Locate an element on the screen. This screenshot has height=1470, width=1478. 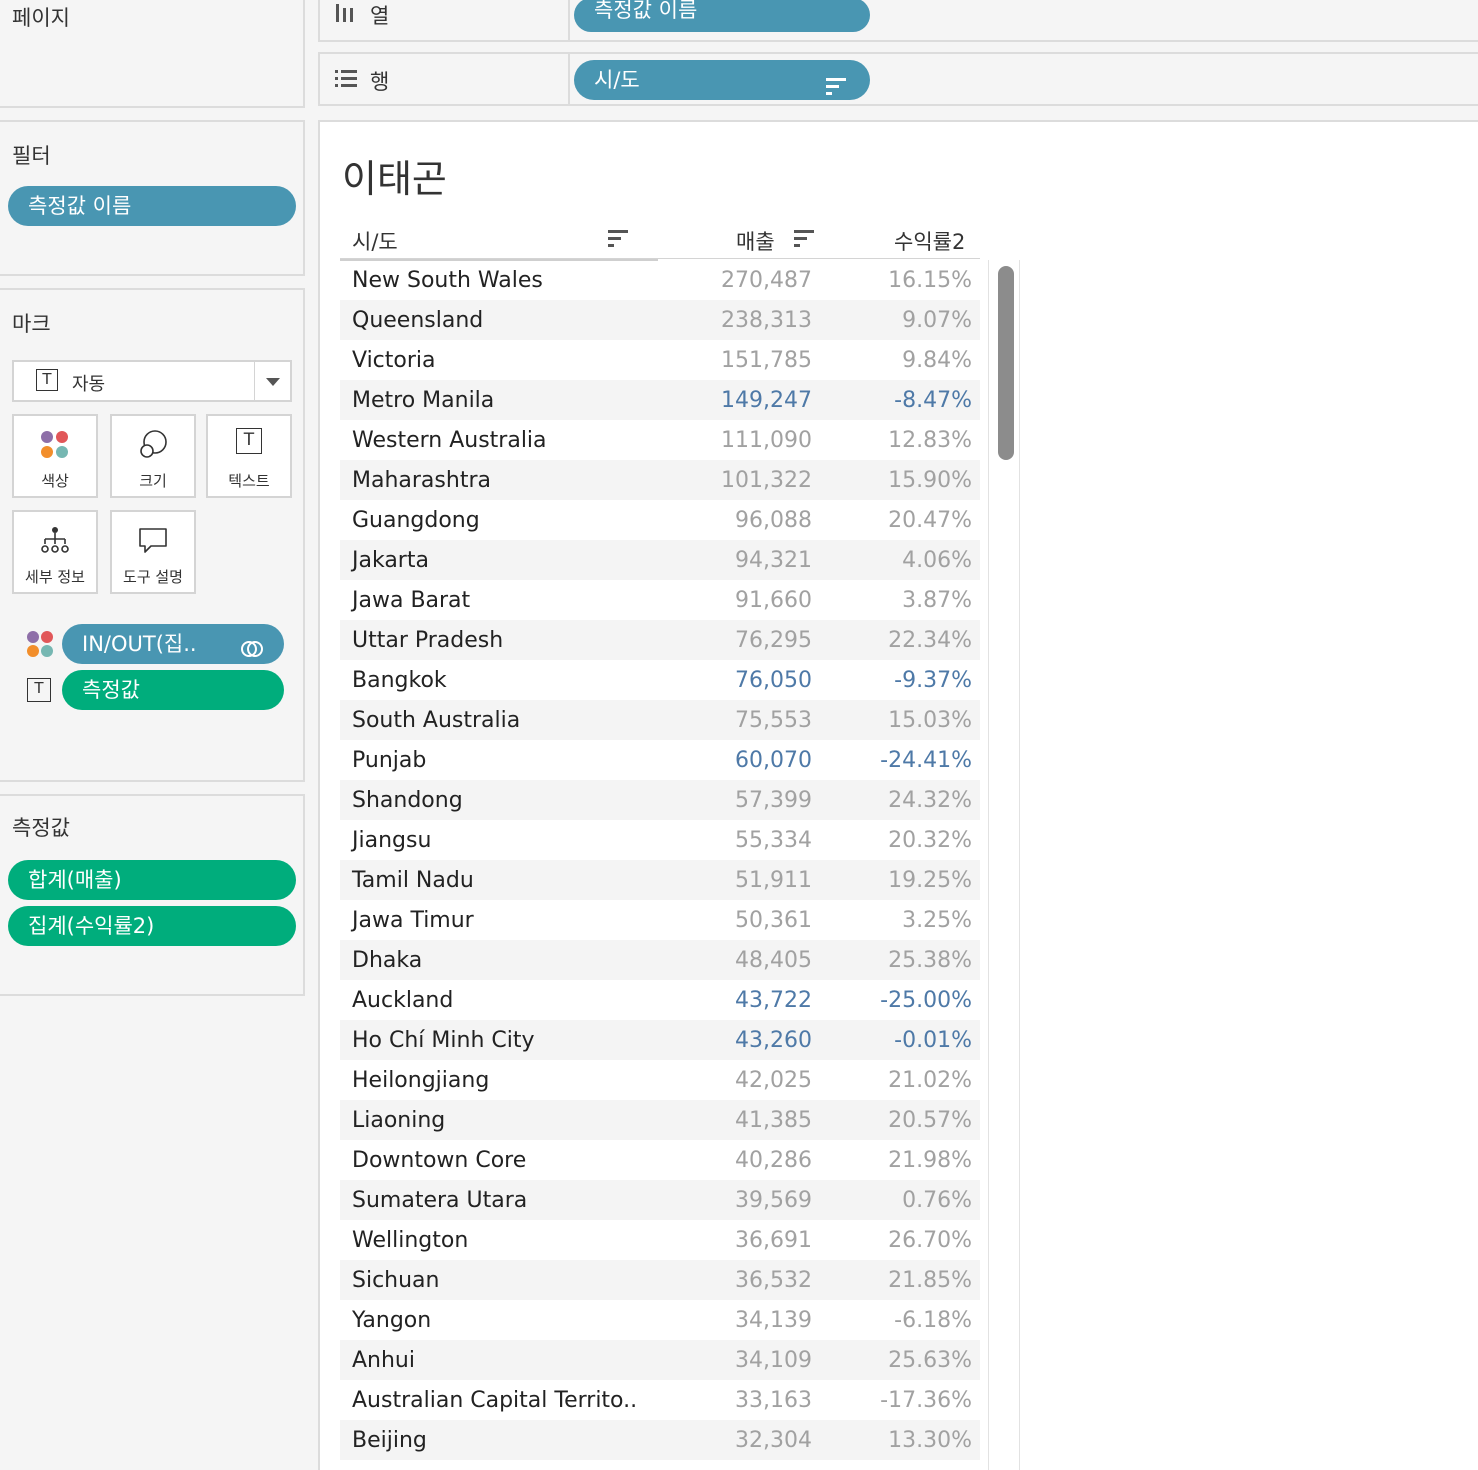
profit-cell: 21.85% is located at coordinates (896, 1280).